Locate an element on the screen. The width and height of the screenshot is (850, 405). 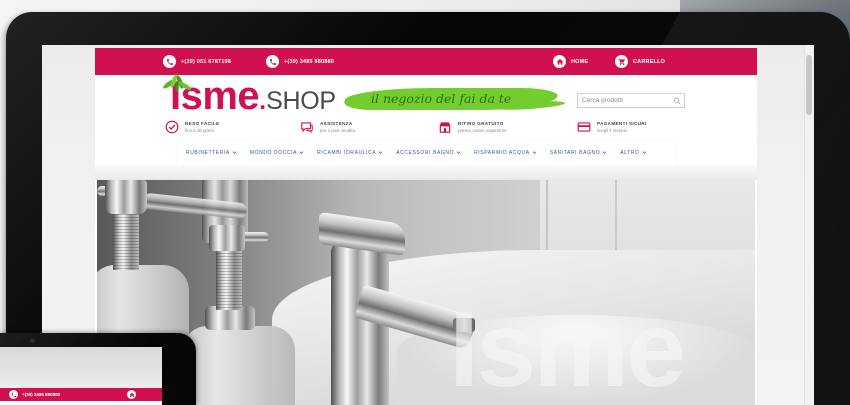
nav-item-label: RISPARMIO ACQUA is located at coordinates (502, 152).